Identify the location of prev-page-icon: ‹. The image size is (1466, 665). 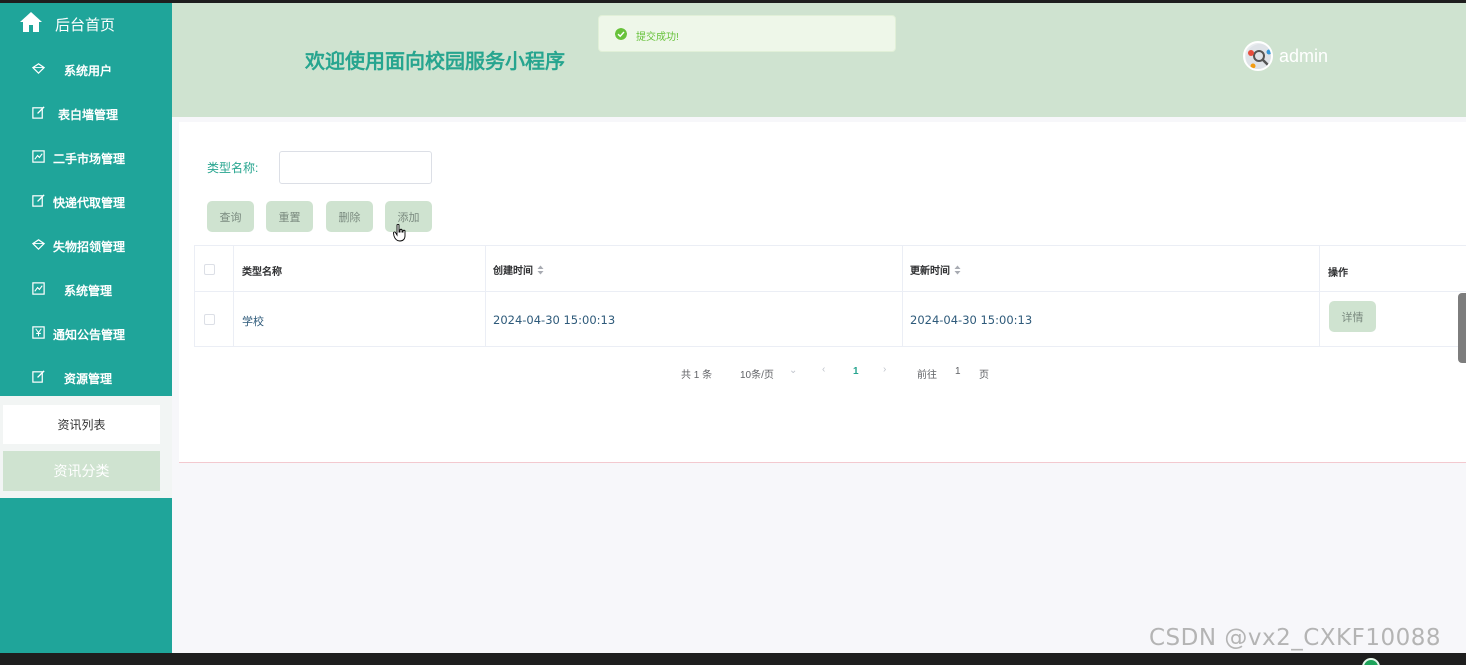
(823, 369).